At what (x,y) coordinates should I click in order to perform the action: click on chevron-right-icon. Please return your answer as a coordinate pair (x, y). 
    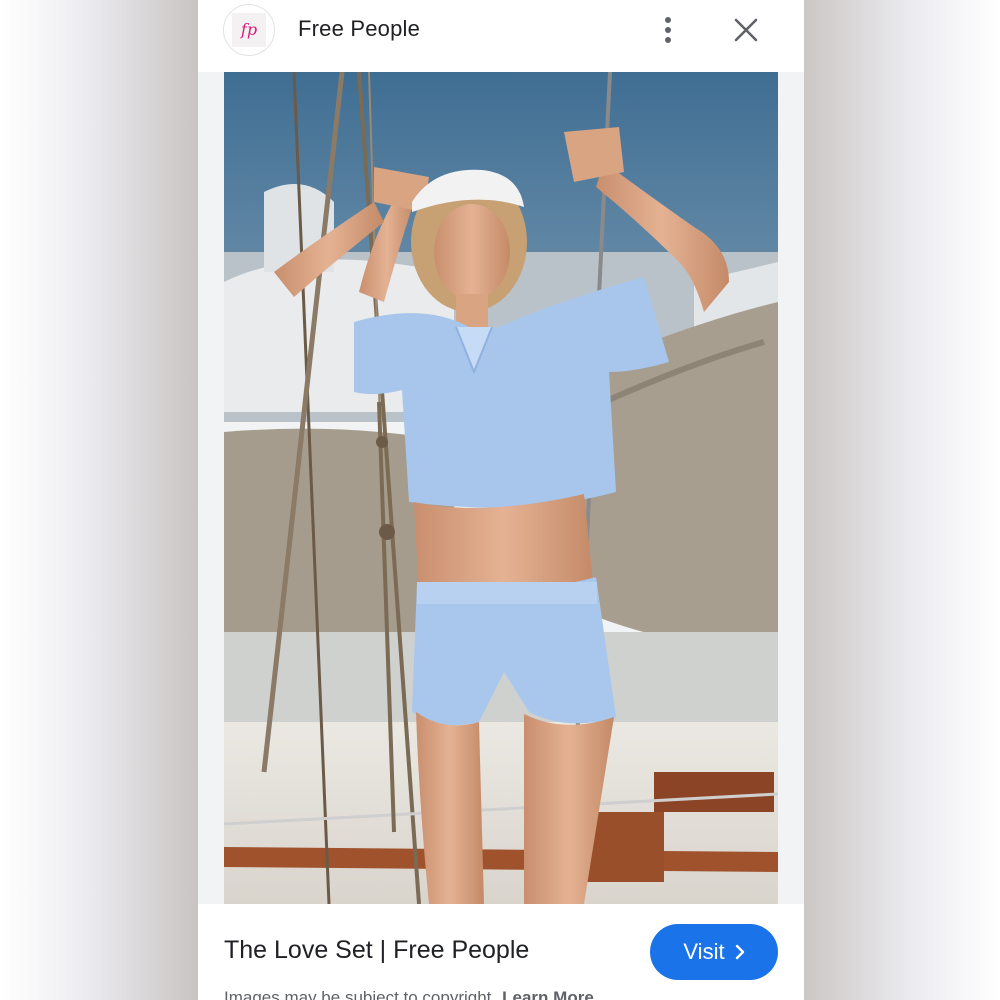
    Looking at the image, I should click on (740, 952).